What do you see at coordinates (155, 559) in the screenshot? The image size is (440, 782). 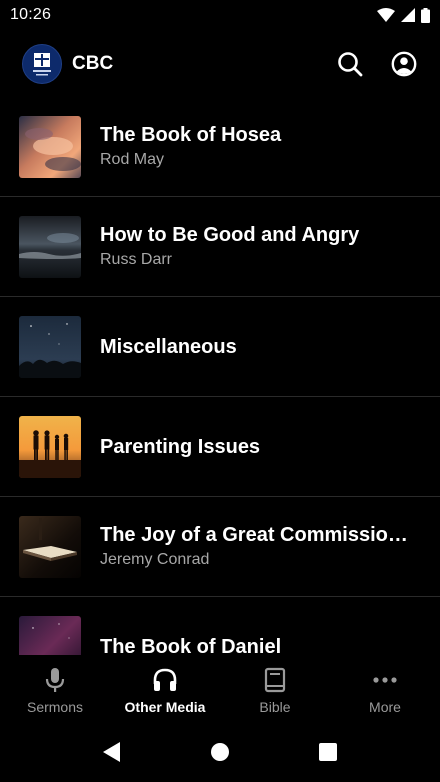 I see `item-subtitle: Jeremy Conrad` at bounding box center [155, 559].